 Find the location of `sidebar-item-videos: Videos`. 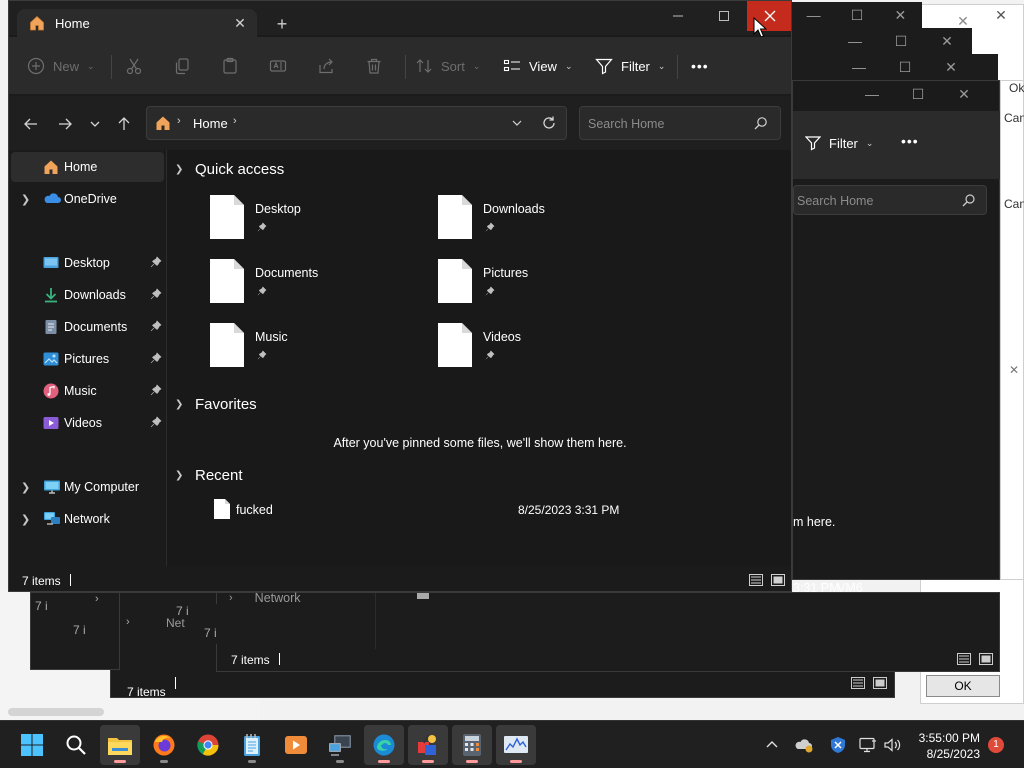

sidebar-item-videos: Videos is located at coordinates (87, 423).